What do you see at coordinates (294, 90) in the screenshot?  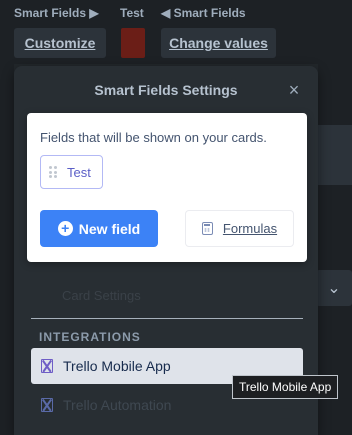 I see `close-icon: ×` at bounding box center [294, 90].